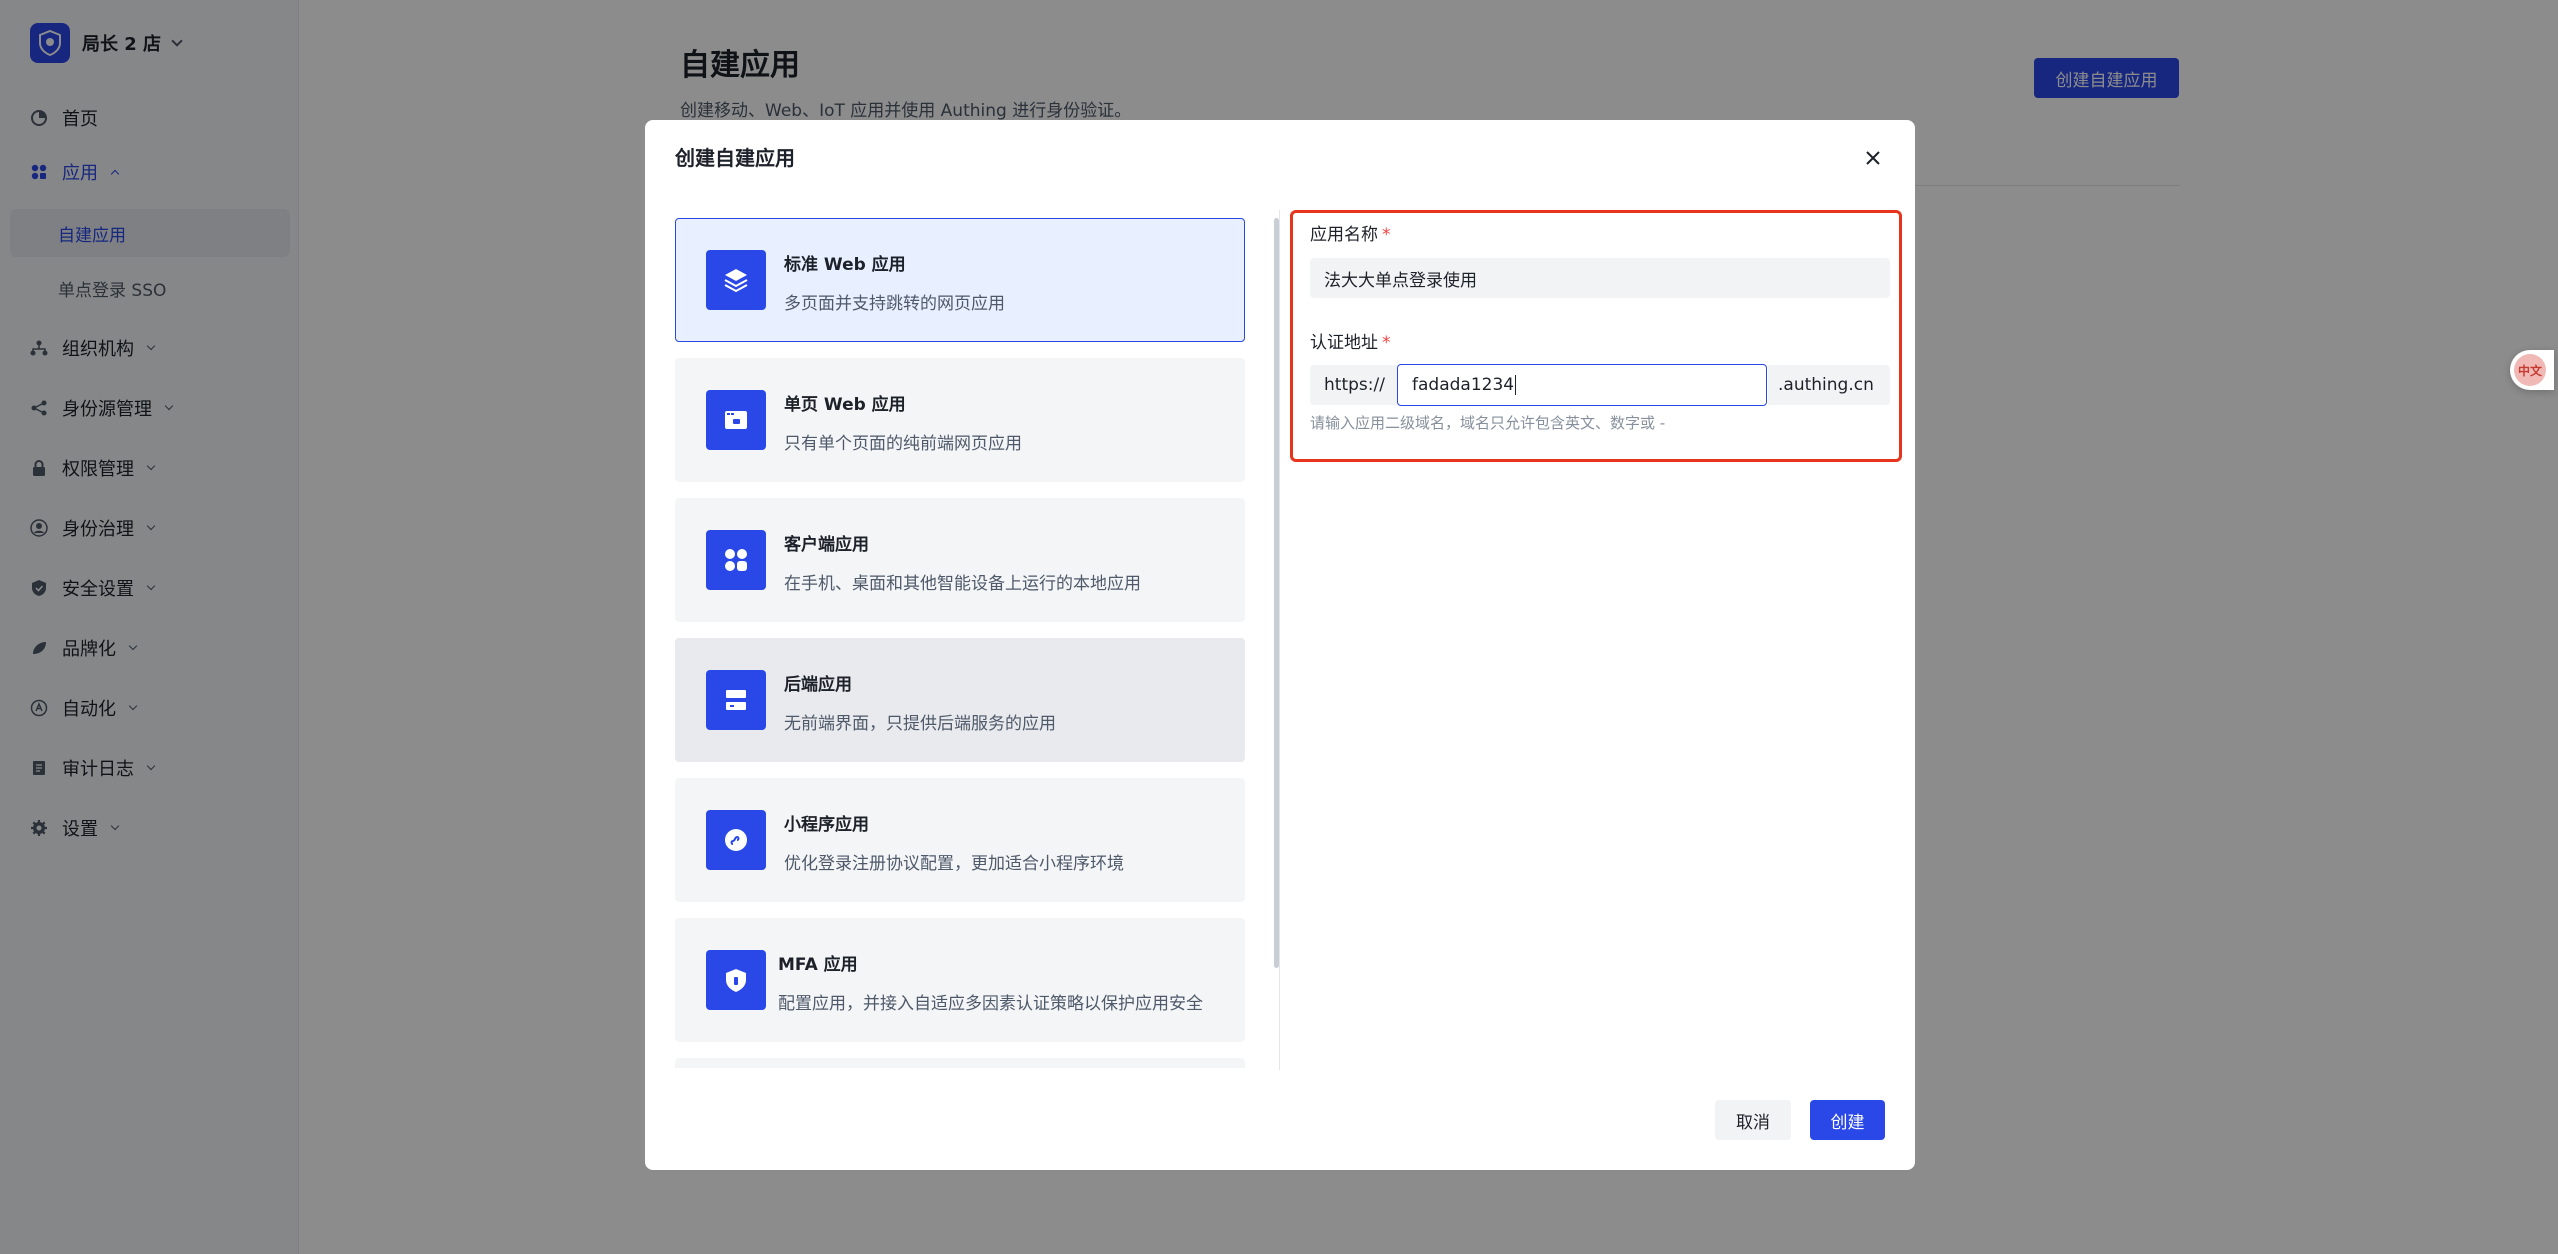 This screenshot has width=2558, height=1254. Describe the element at coordinates (736, 420) in the screenshot. I see `browser-window-icon` at that location.